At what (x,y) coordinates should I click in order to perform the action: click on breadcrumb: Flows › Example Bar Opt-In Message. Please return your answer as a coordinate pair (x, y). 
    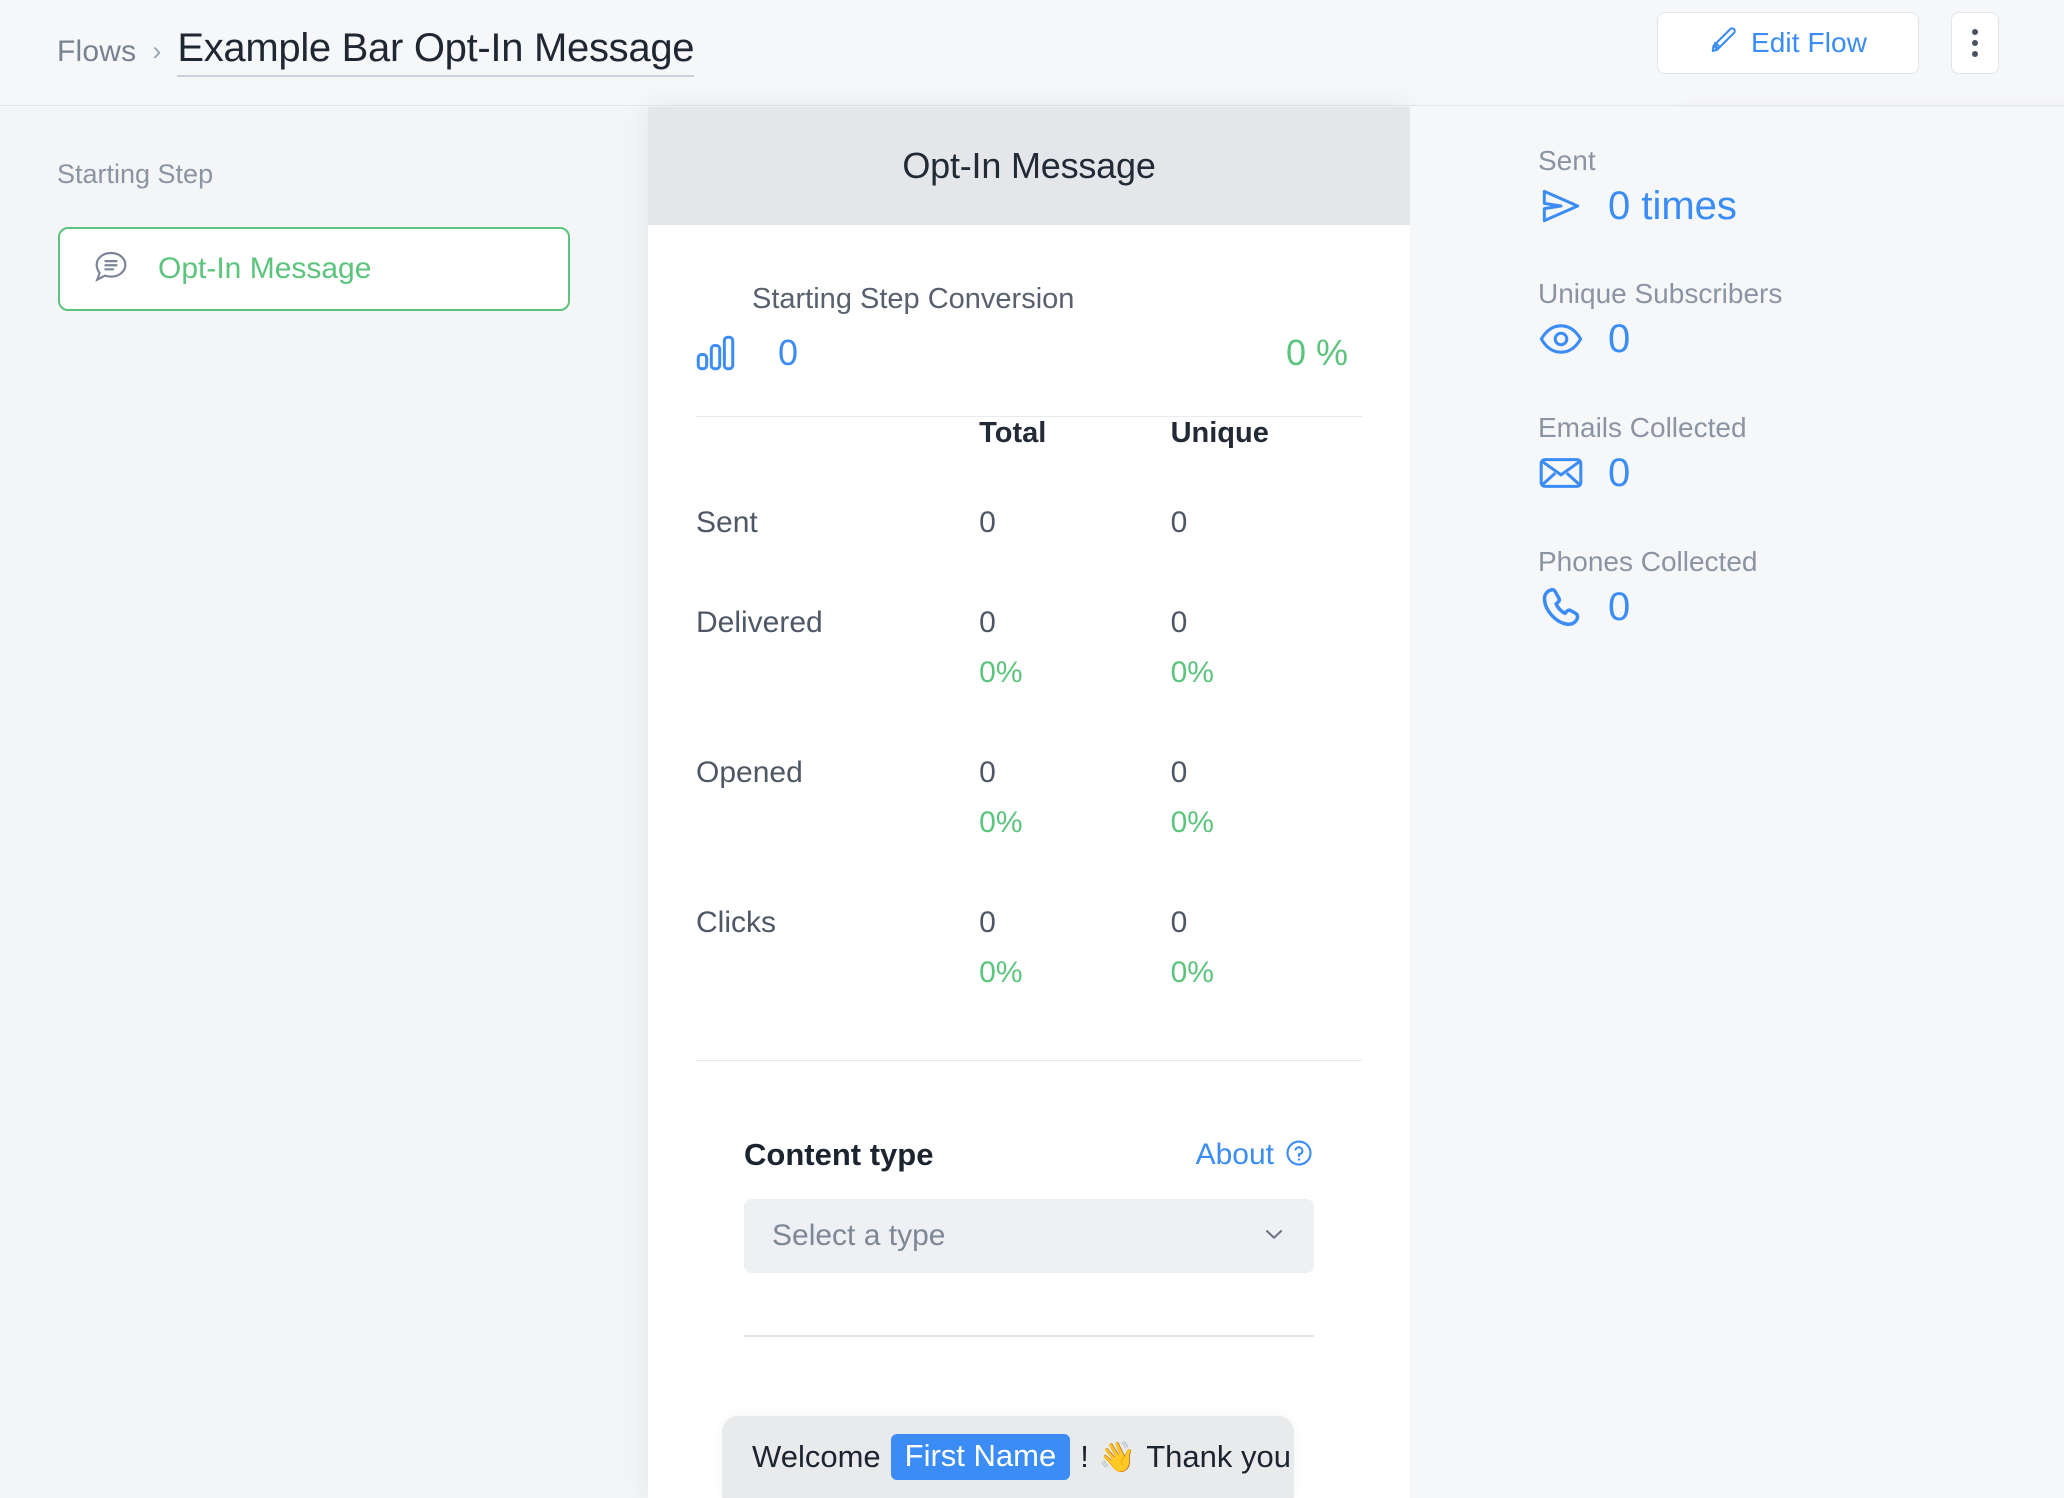
    Looking at the image, I should click on (376, 51).